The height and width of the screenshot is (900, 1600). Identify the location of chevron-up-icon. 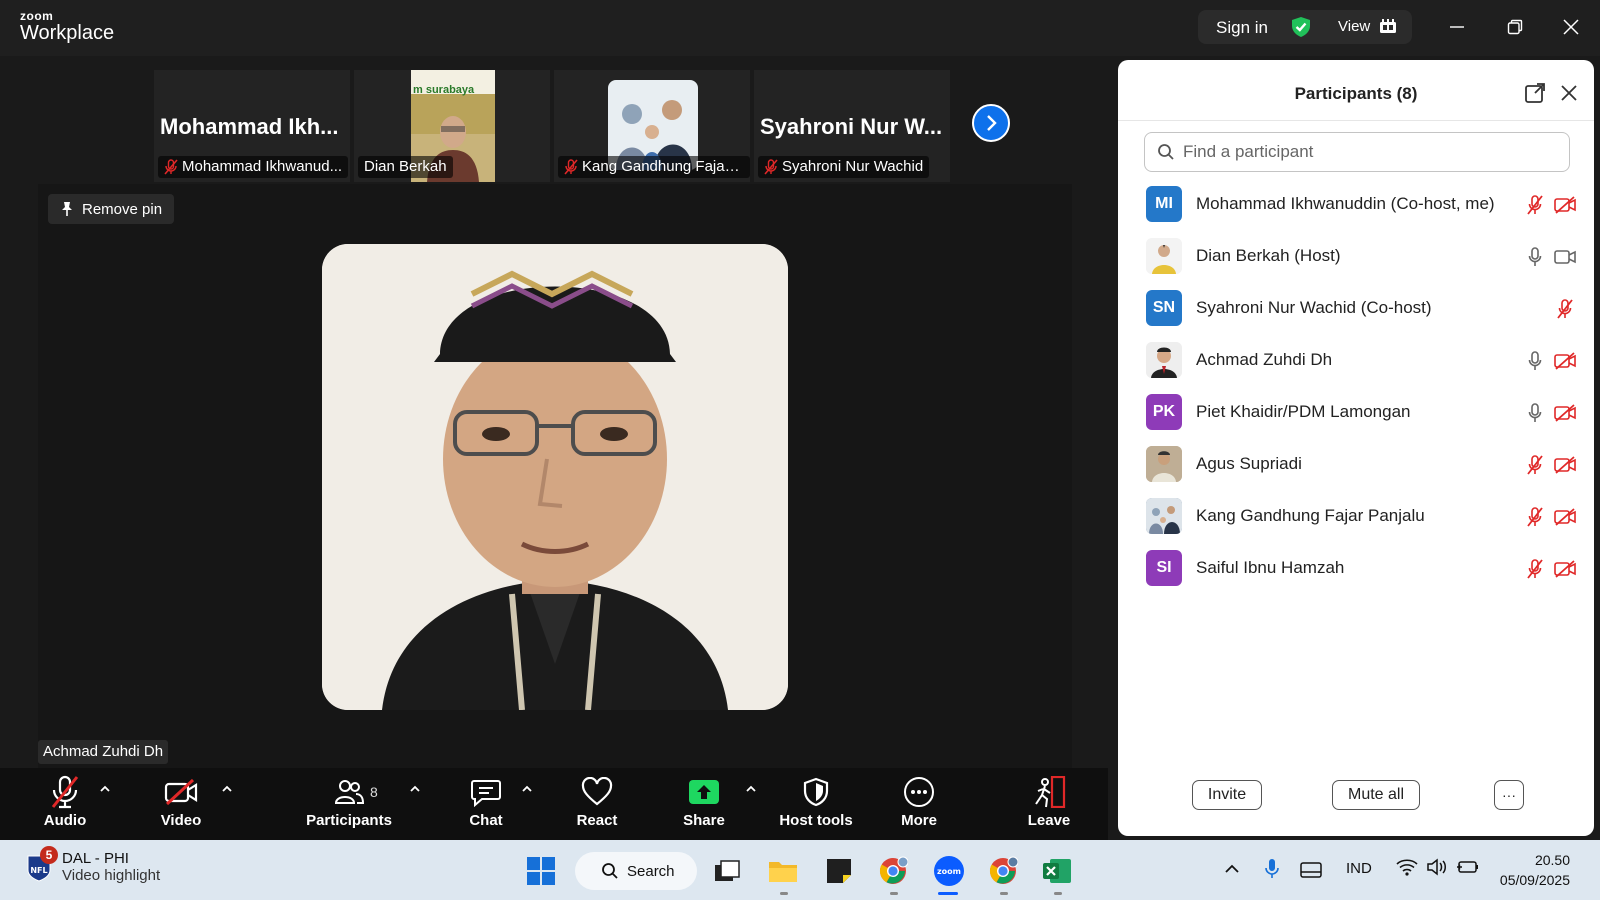
(1232, 868).